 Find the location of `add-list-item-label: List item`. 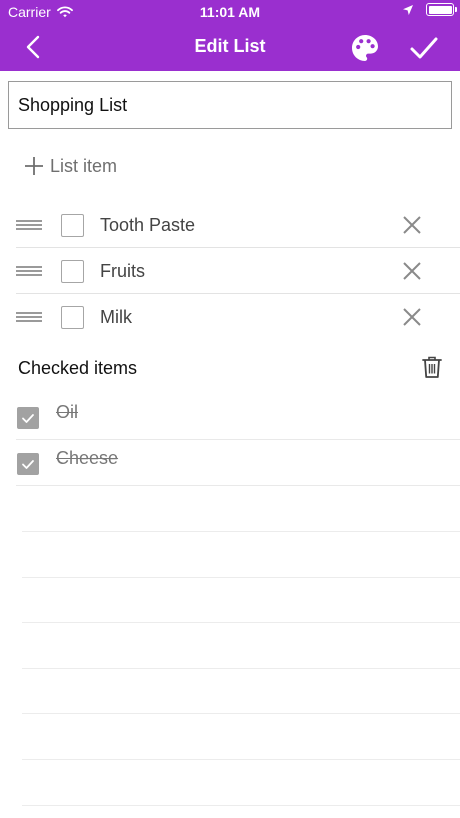

add-list-item-label: List item is located at coordinates (84, 165).